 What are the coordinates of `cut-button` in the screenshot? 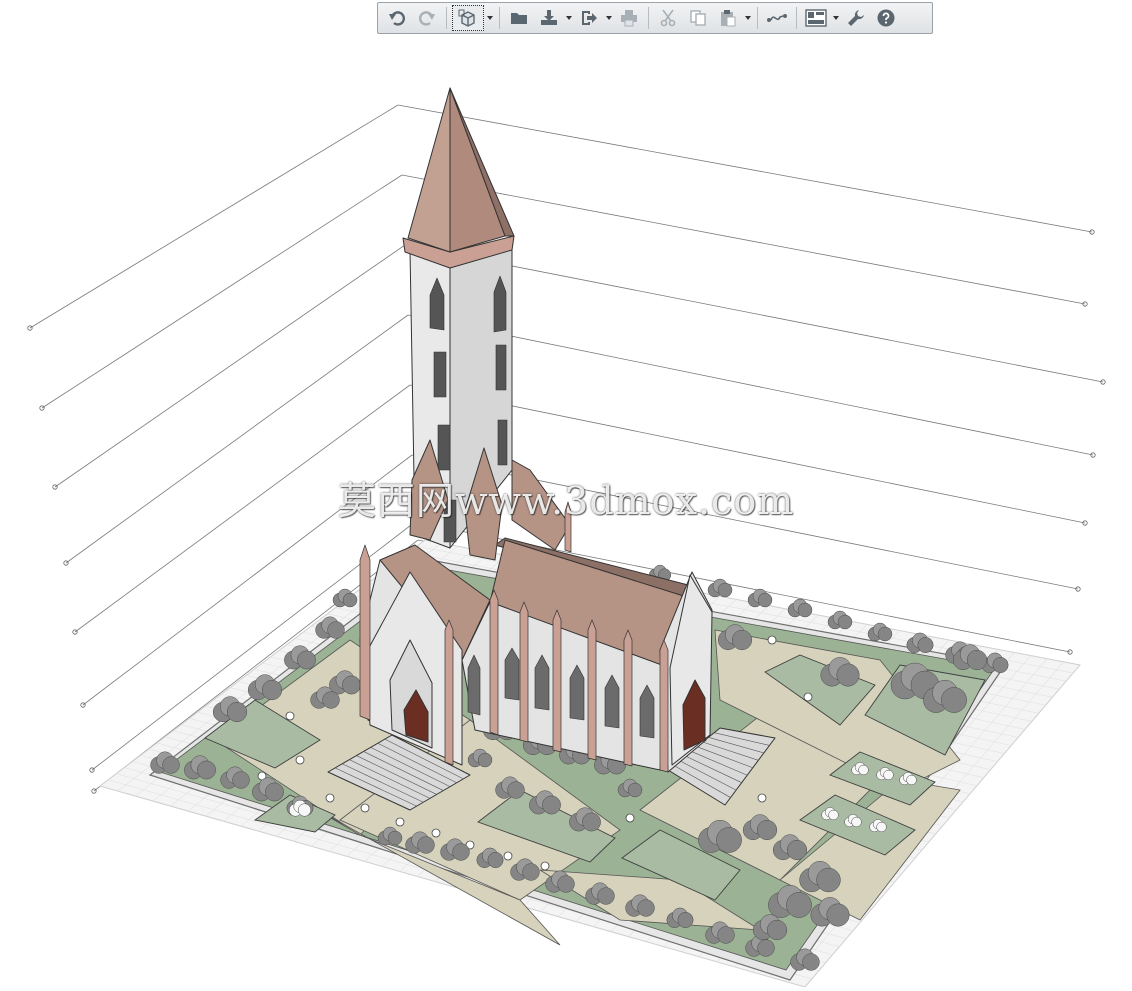 It's located at (668, 18).